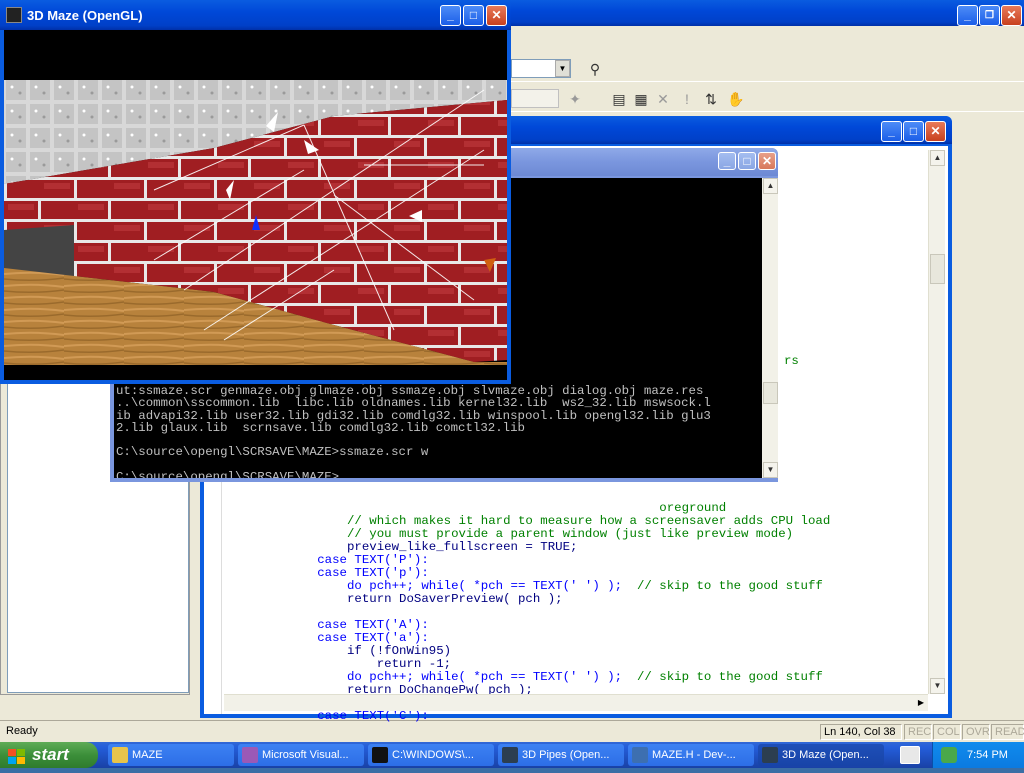  Describe the element at coordinates (228, 473) in the screenshot. I see `console-line: C:\source\opengl\SCRSAVE\MAZE>` at that location.